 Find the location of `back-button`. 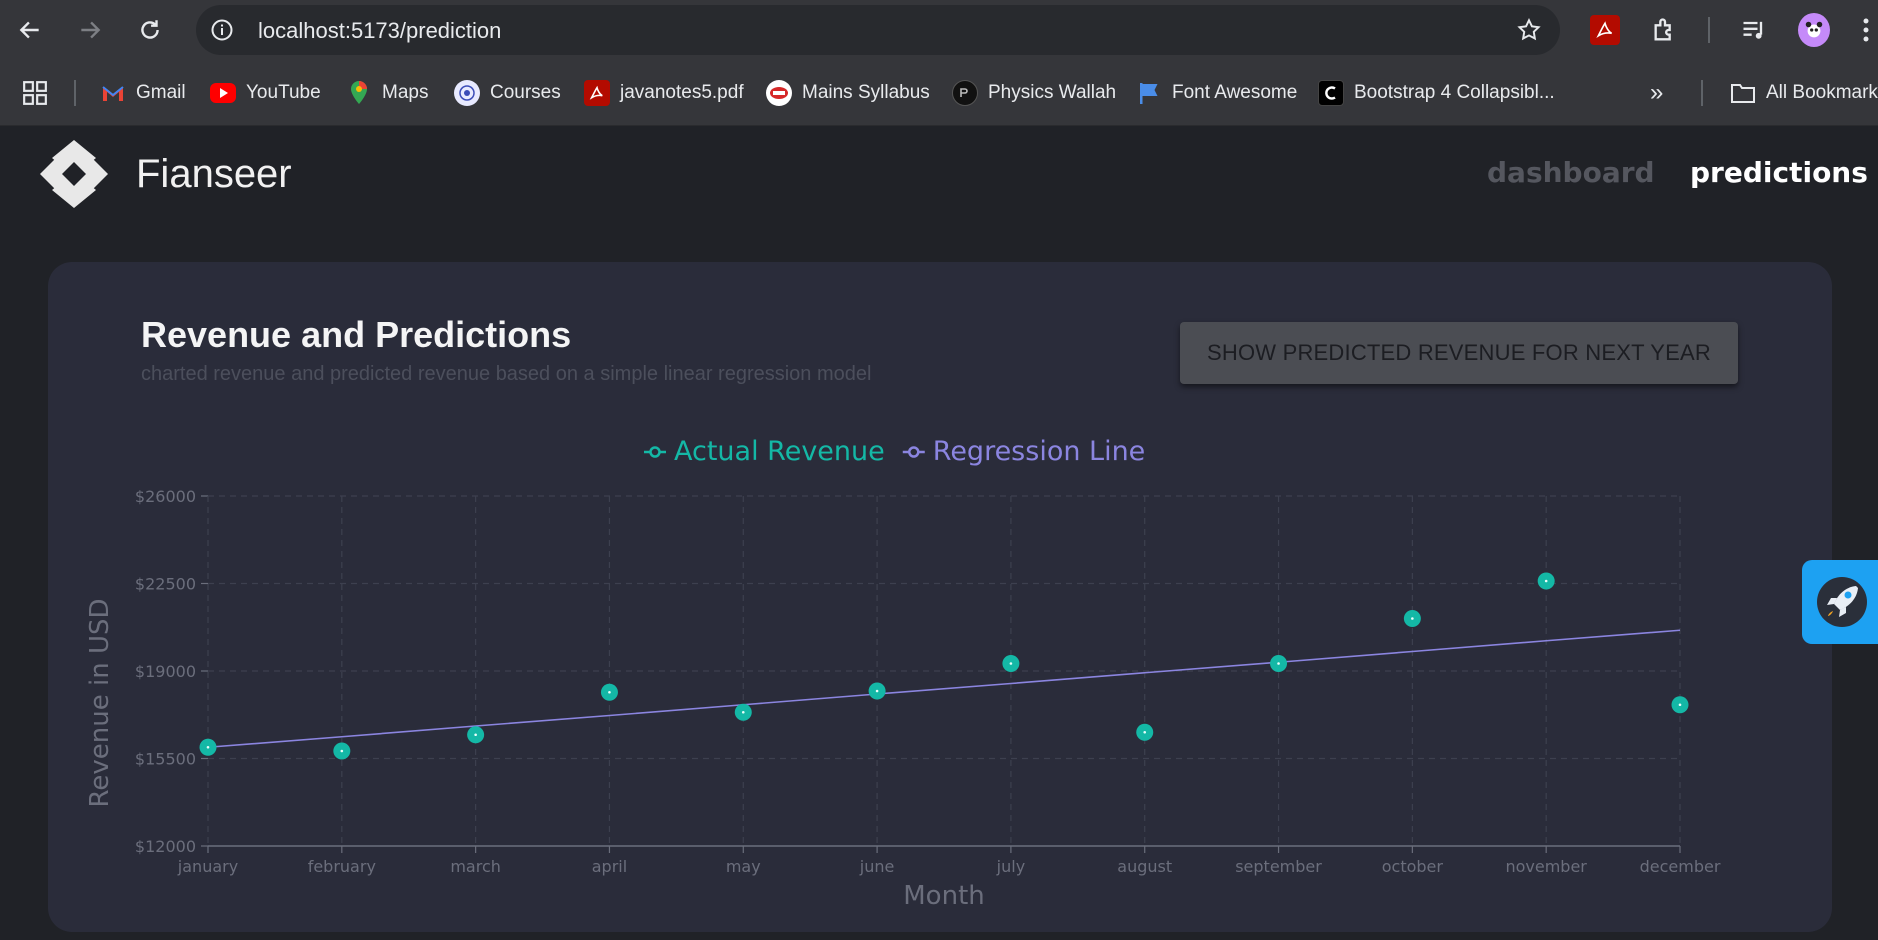

back-button is located at coordinates (30, 30).